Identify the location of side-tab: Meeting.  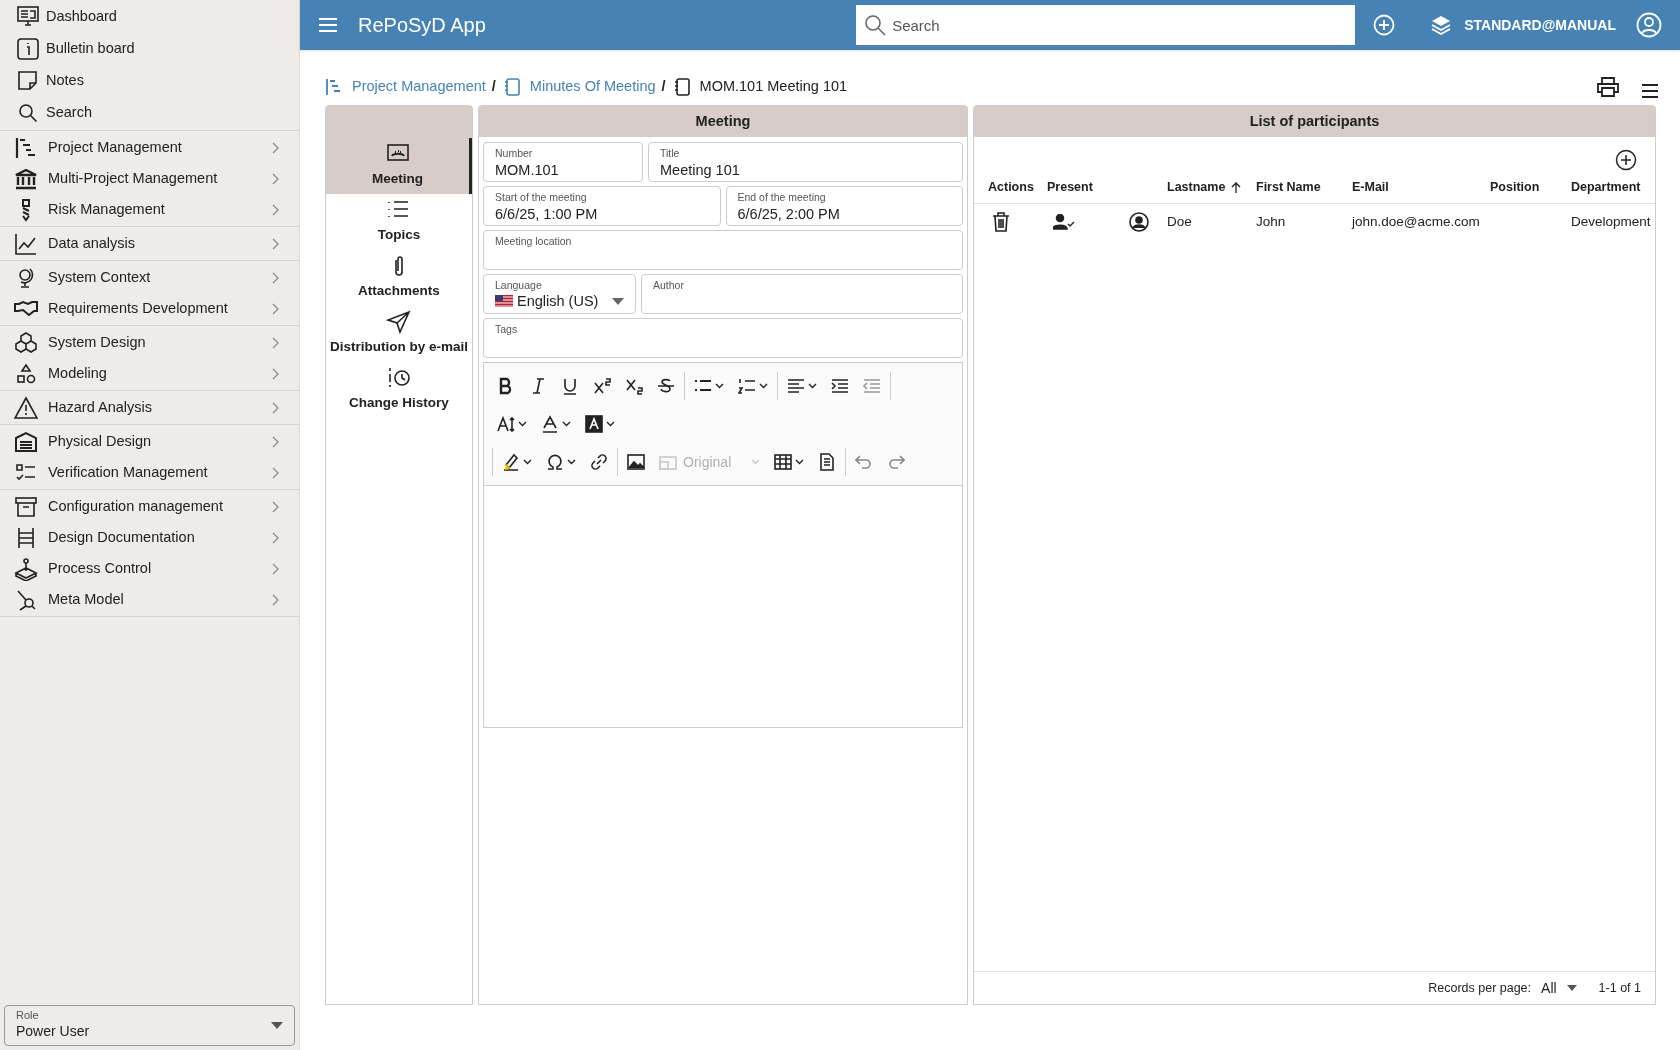
(399, 166).